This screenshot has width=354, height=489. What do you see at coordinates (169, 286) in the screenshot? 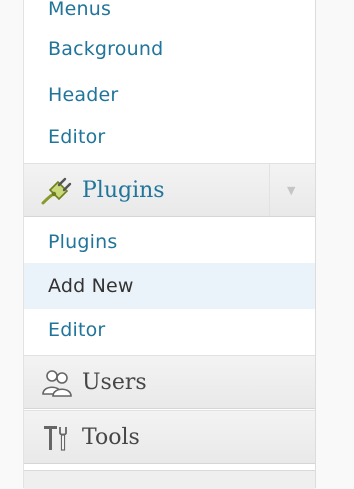
I see `submenu-item-add-new: Add New` at bounding box center [169, 286].